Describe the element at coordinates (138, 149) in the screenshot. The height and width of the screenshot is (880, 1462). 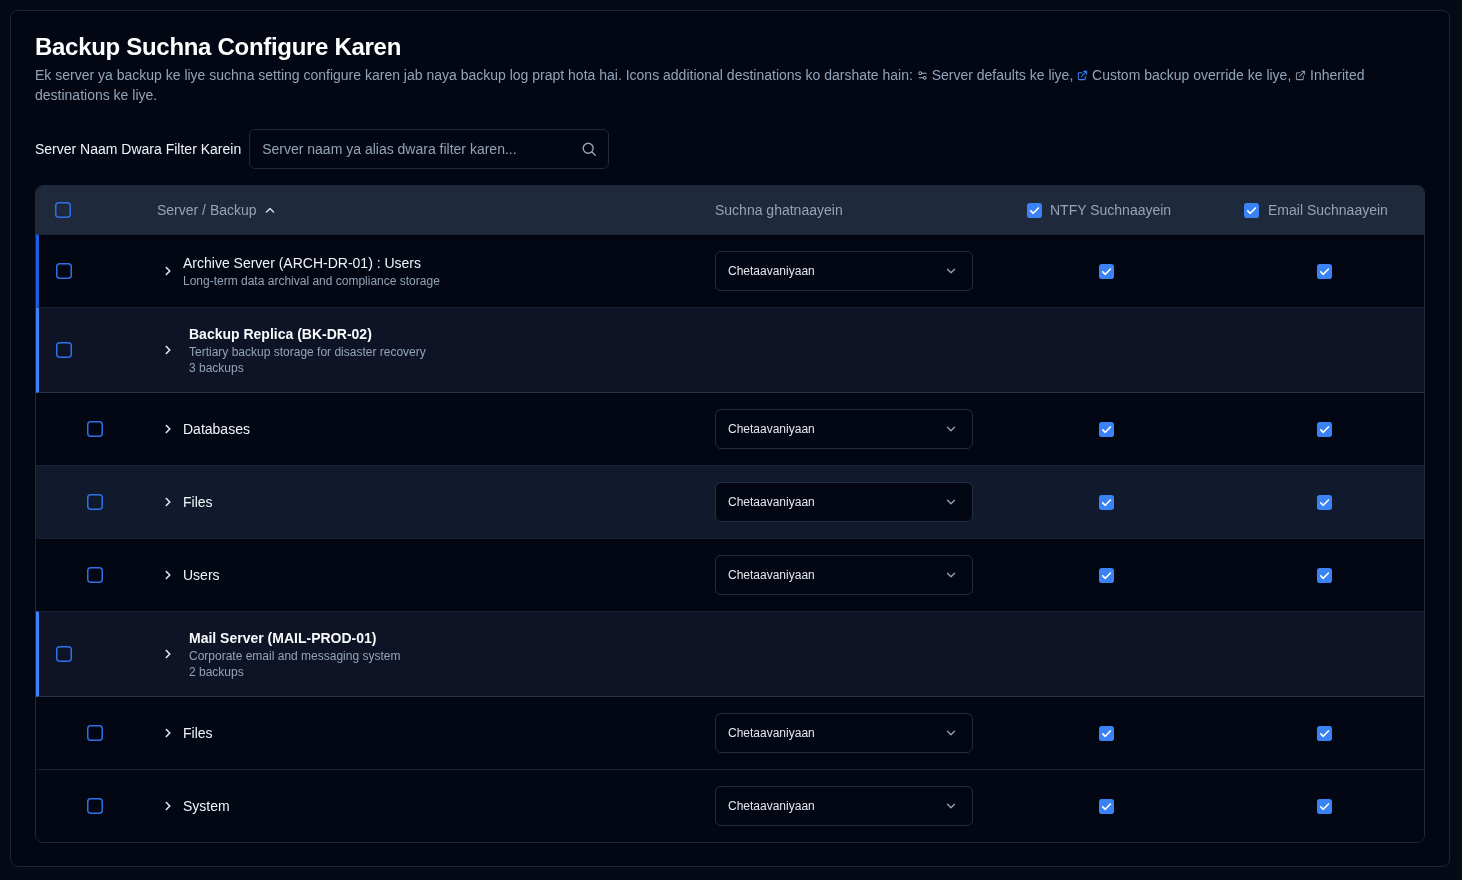
I see `filter-label: Server Naam Dwara Filter Karein` at that location.